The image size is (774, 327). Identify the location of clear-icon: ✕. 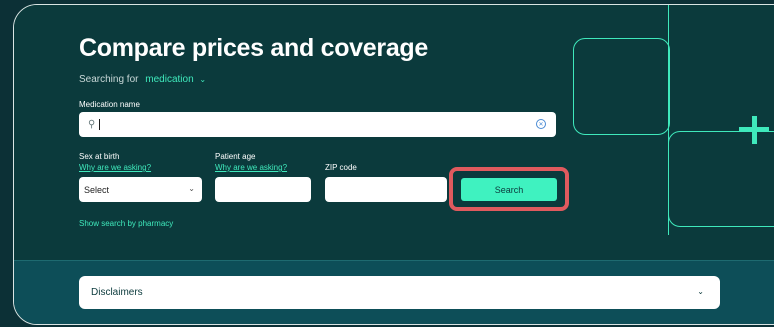
(541, 124).